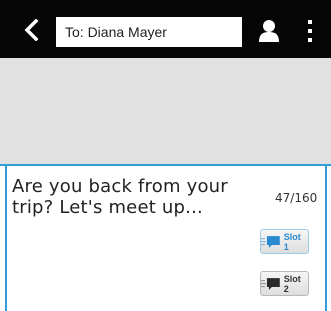 The image size is (331, 311). What do you see at coordinates (296, 198) in the screenshot?
I see `character-counter: 47/160` at bounding box center [296, 198].